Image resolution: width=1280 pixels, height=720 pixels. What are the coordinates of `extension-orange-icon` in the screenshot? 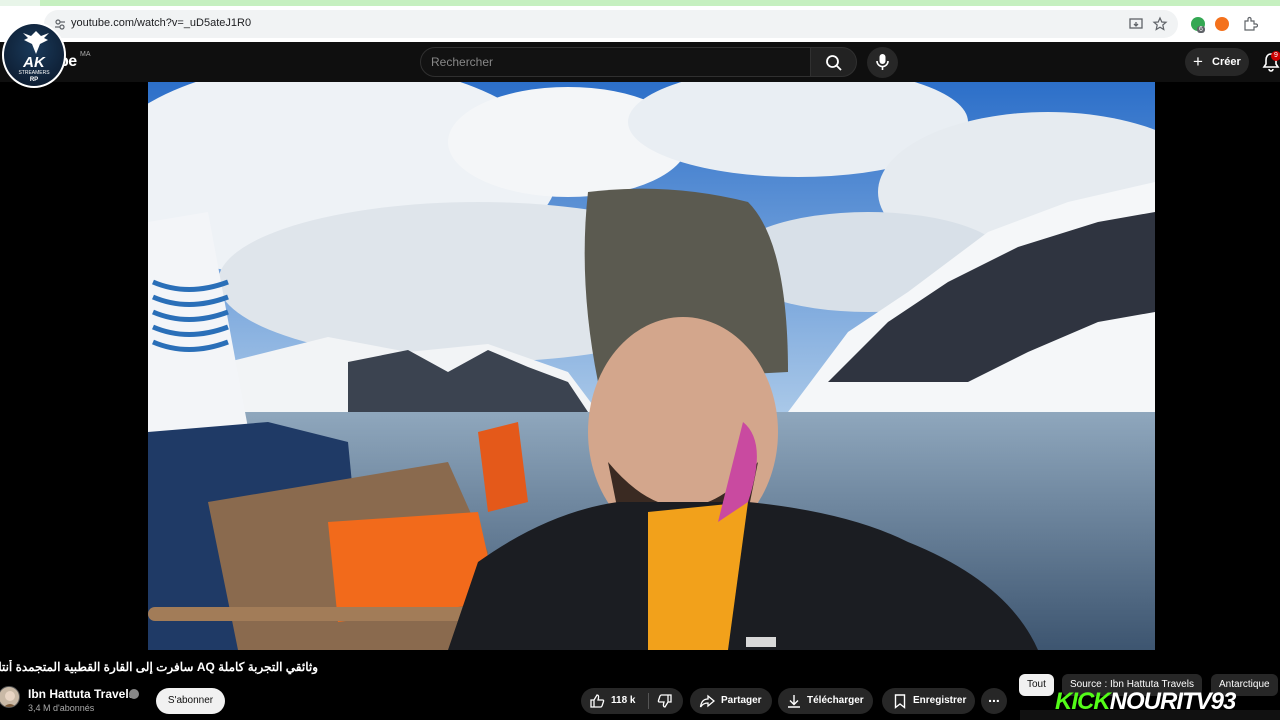 It's located at (1222, 24).